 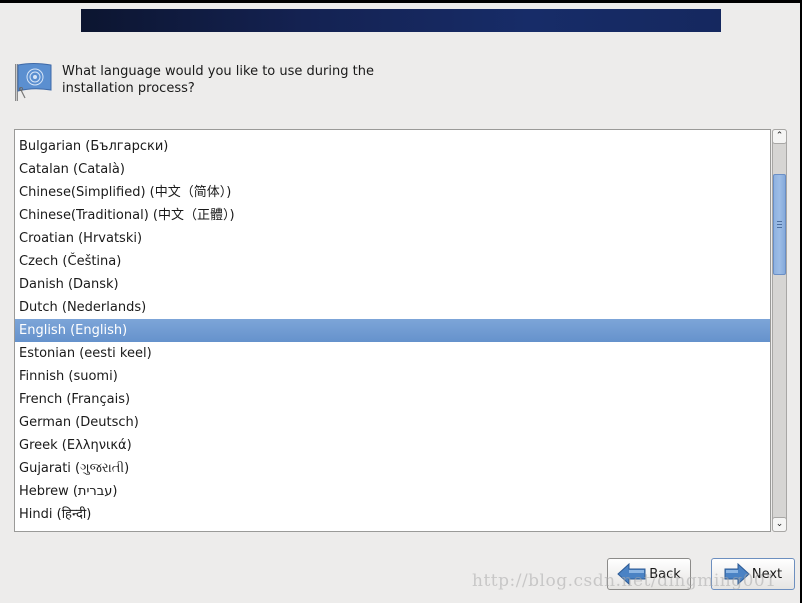 What do you see at coordinates (767, 574) in the screenshot?
I see `next-button-label: Next` at bounding box center [767, 574].